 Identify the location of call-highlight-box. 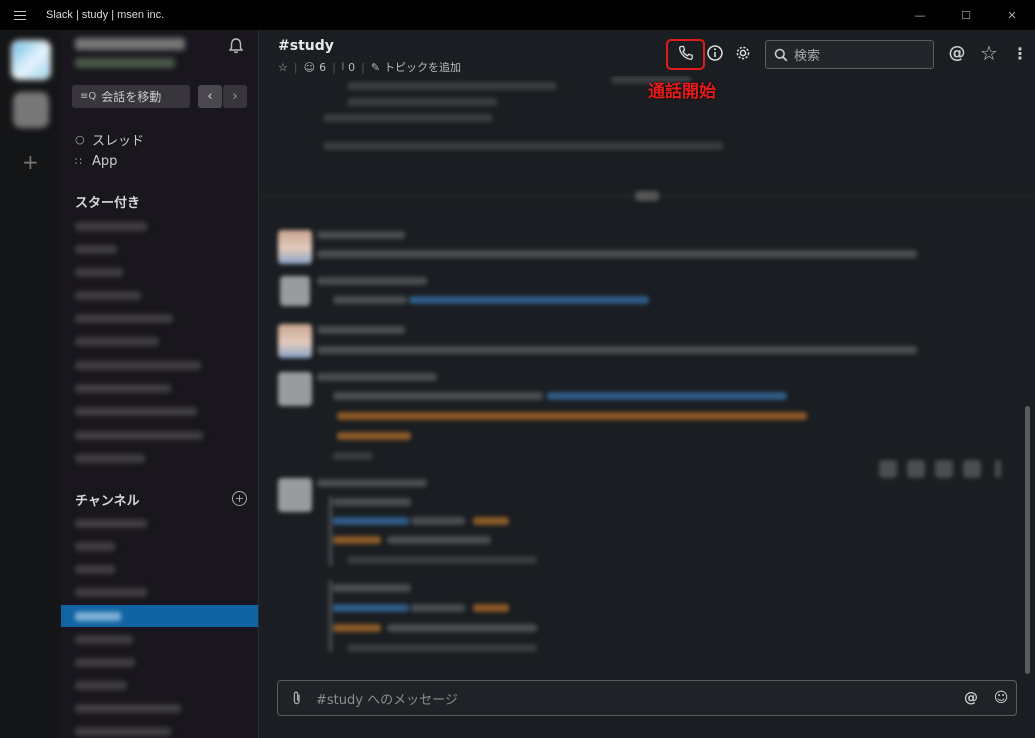
(685, 54).